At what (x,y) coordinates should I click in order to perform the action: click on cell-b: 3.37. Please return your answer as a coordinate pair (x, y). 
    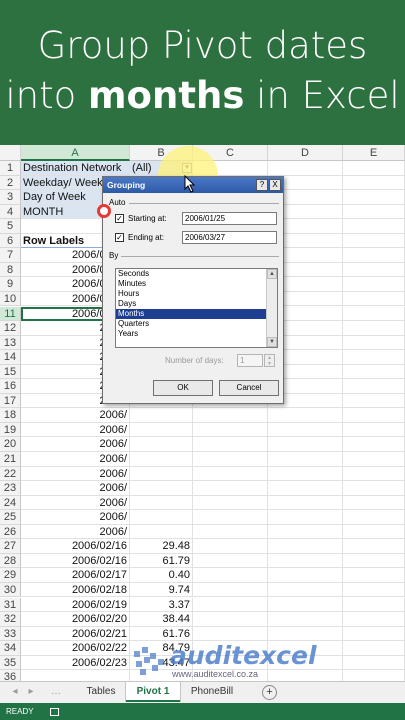
    Looking at the image, I should click on (161, 605).